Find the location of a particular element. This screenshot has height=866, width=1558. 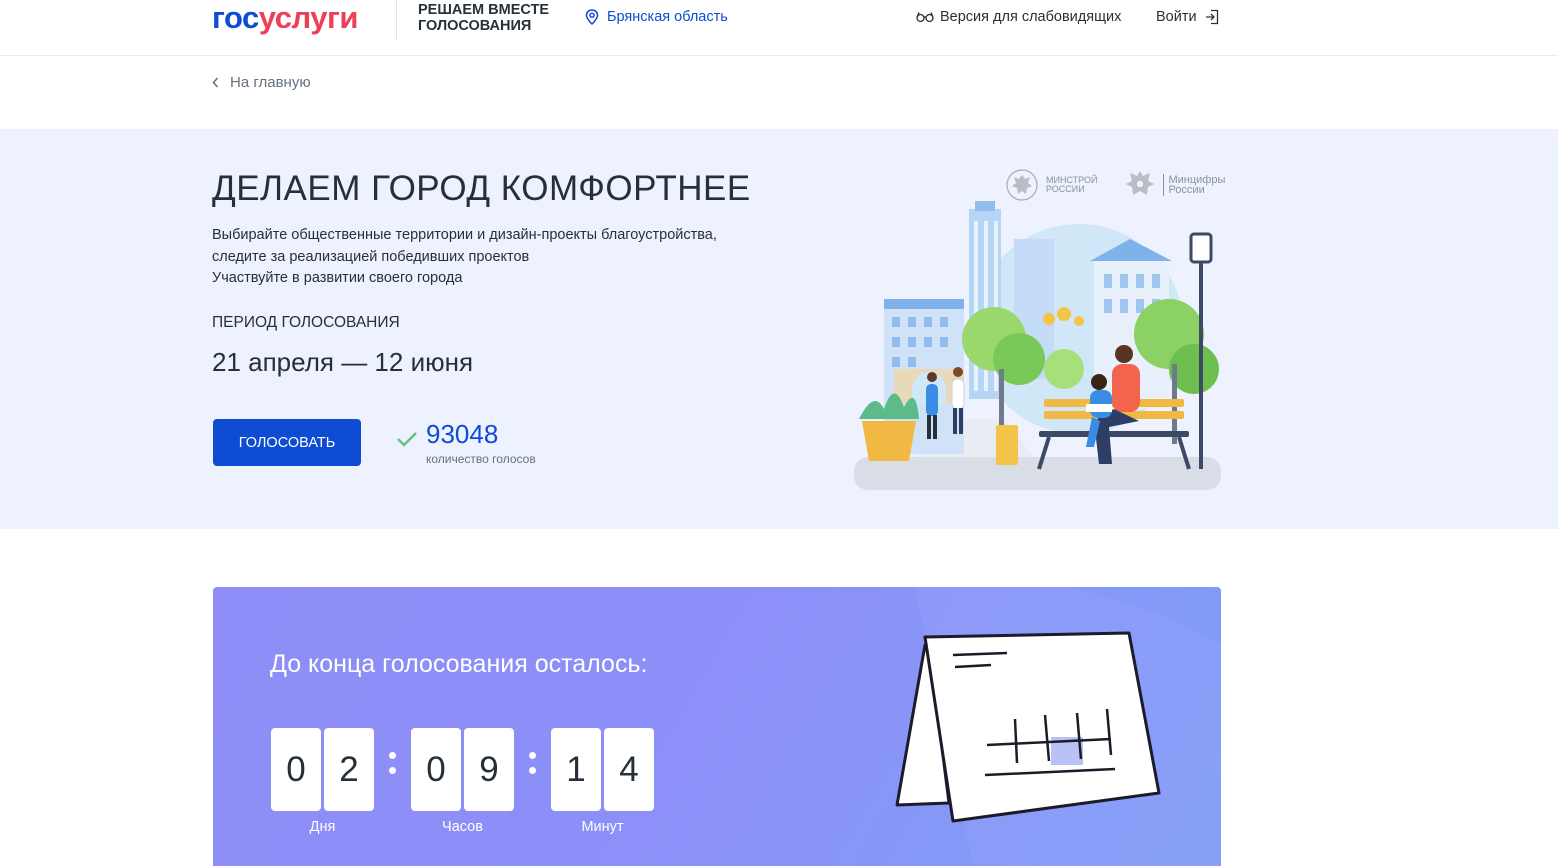

login-arrow-icon is located at coordinates (1211, 17).